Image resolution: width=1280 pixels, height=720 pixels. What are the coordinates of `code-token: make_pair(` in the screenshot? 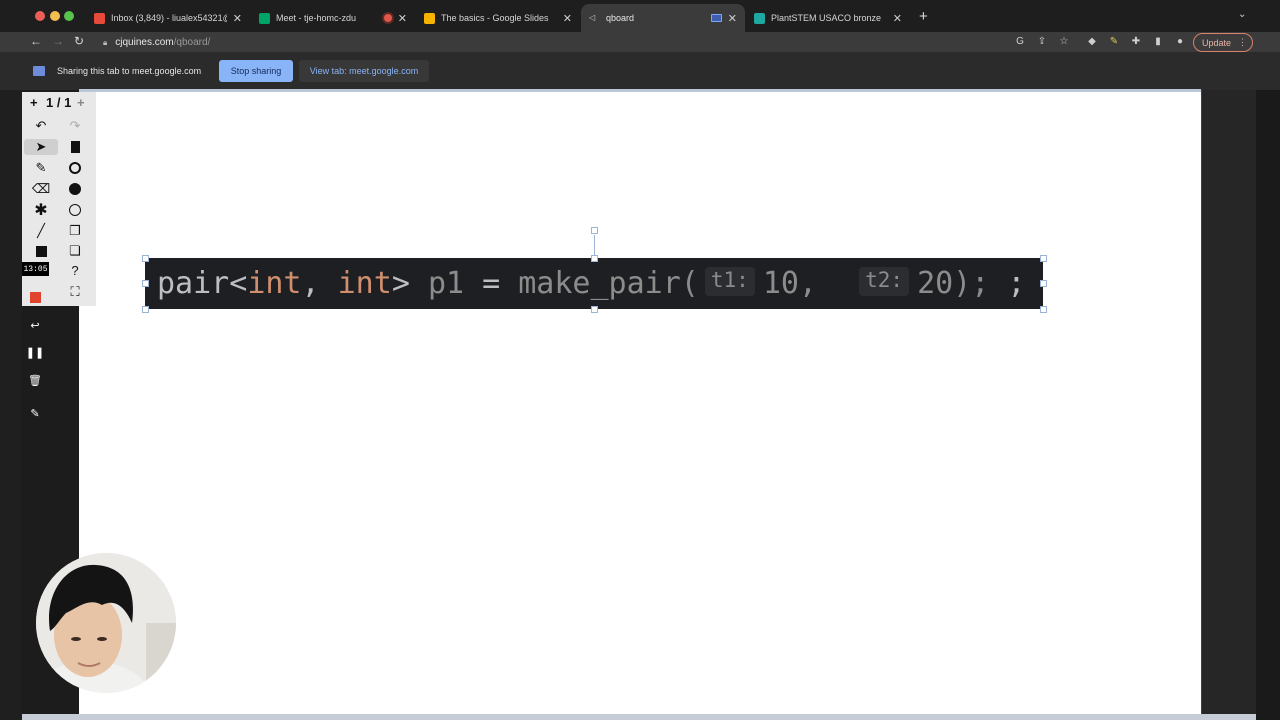 It's located at (608, 283).